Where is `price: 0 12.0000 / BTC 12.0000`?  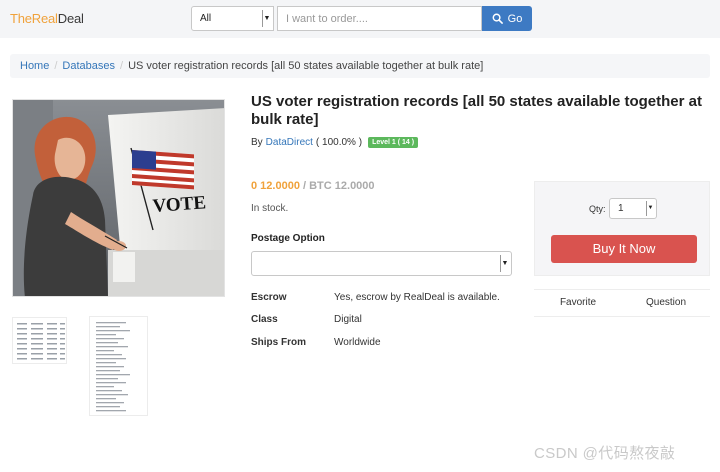 price: 0 12.0000 / BTC 12.0000 is located at coordinates (313, 186).